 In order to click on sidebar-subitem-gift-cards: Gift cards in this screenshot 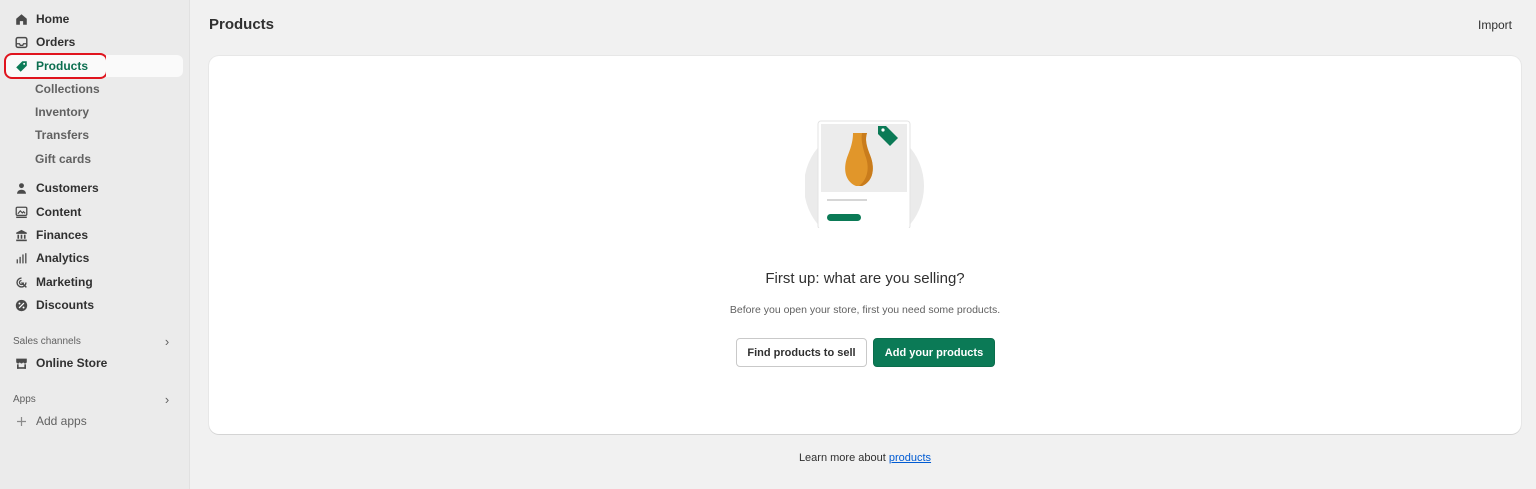, I will do `click(63, 159)`.